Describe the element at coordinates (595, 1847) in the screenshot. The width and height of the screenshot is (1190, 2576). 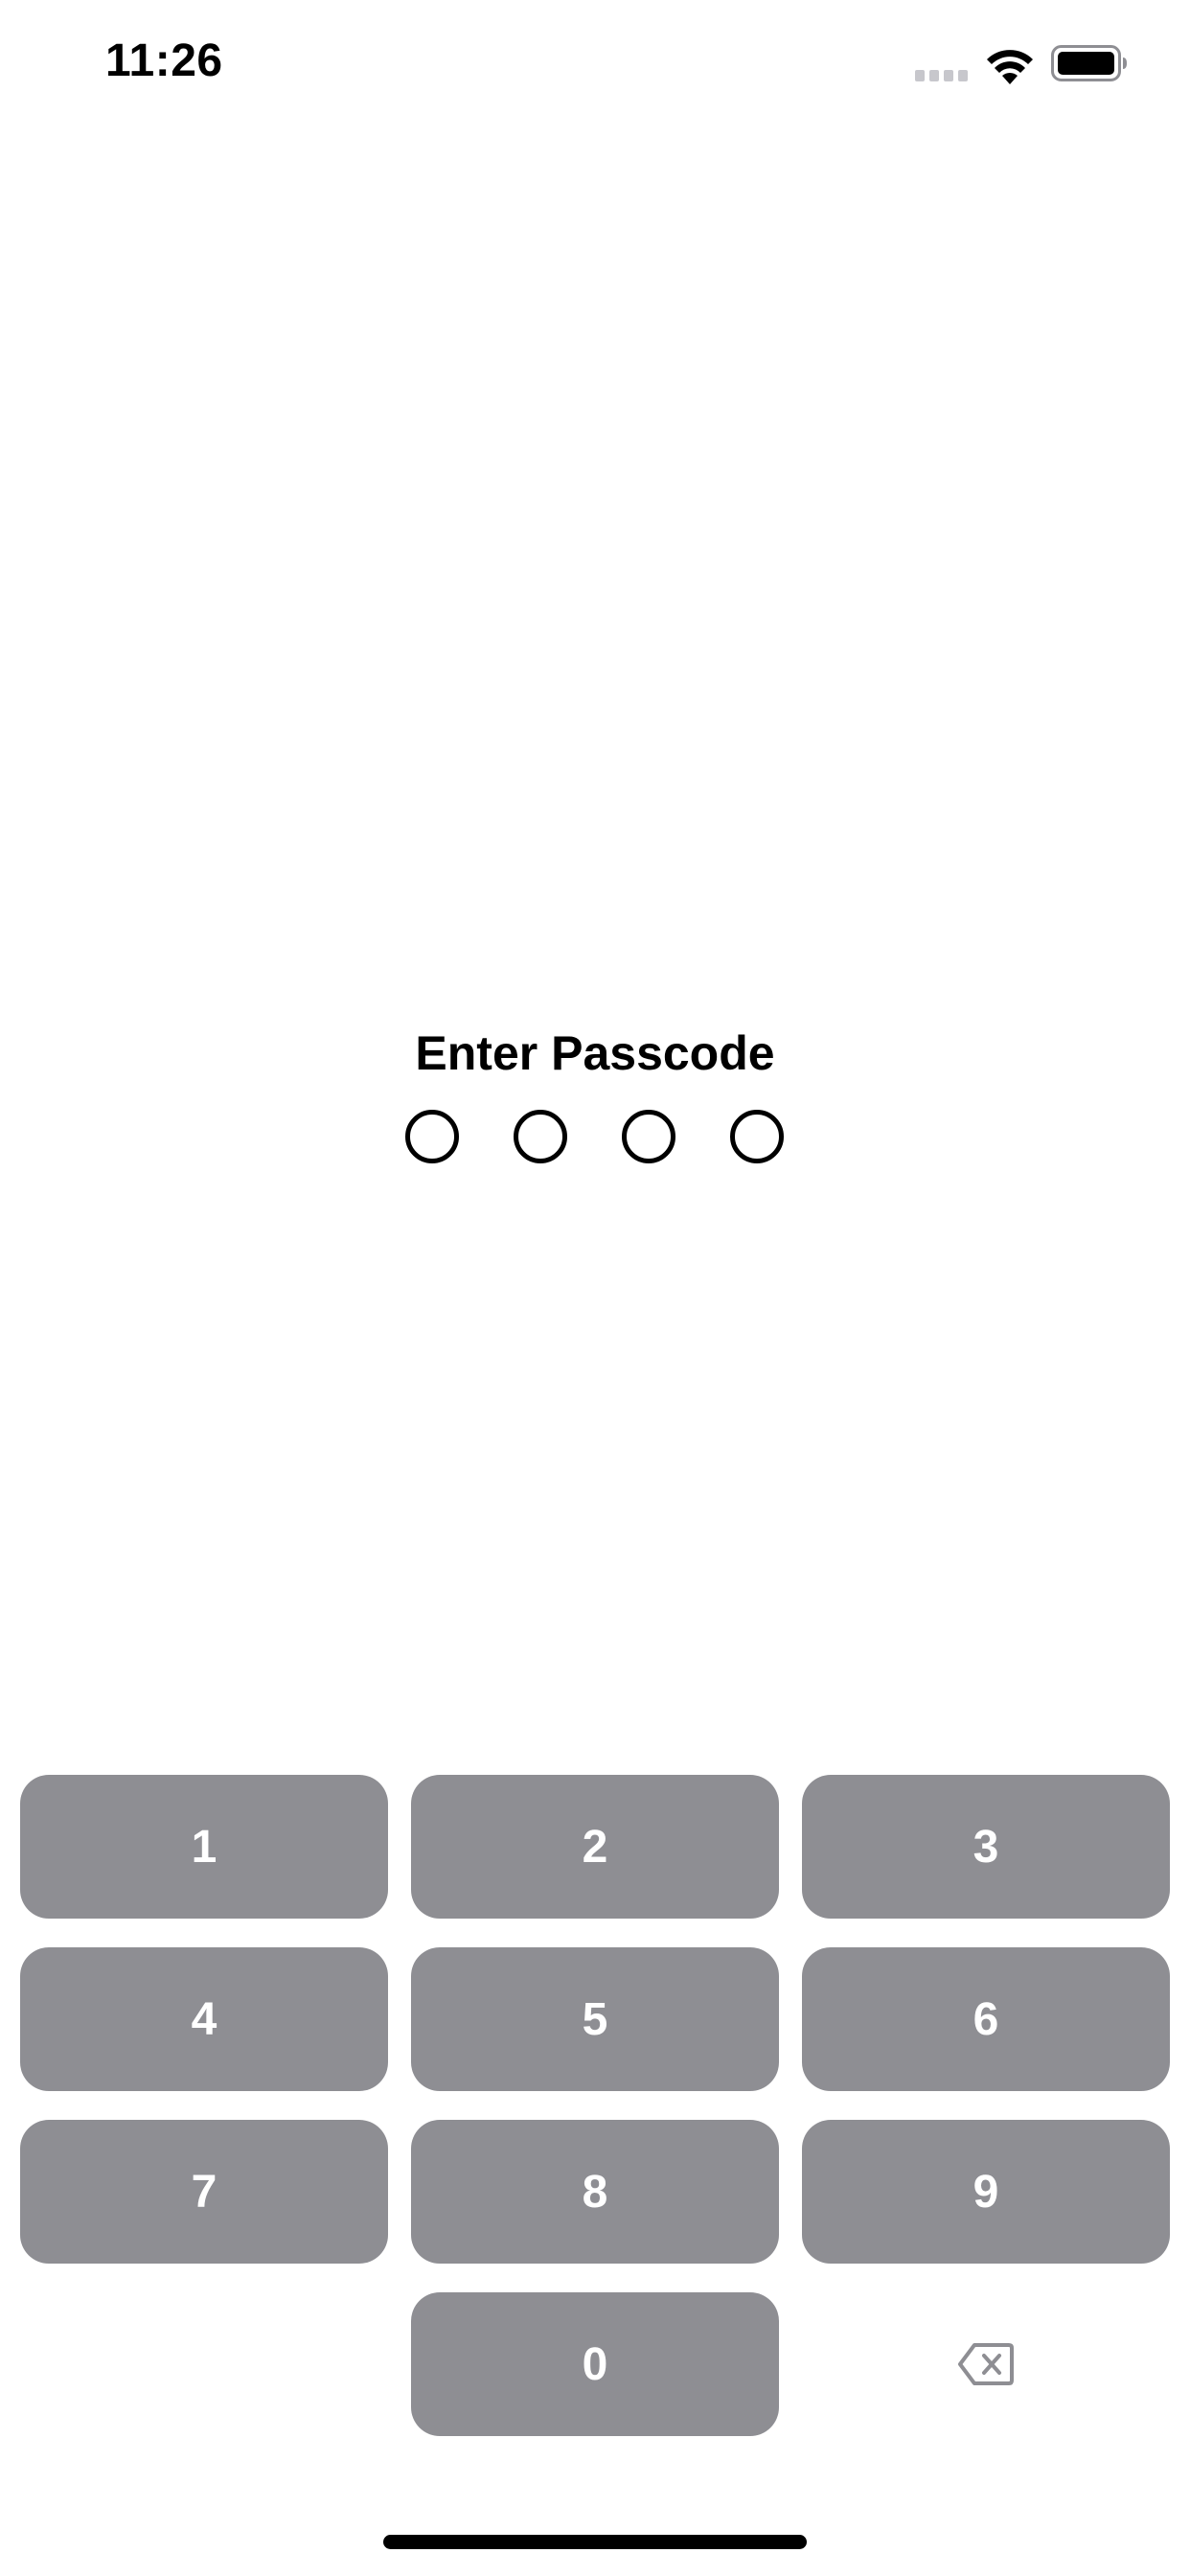
I see `key-2: 2` at that location.